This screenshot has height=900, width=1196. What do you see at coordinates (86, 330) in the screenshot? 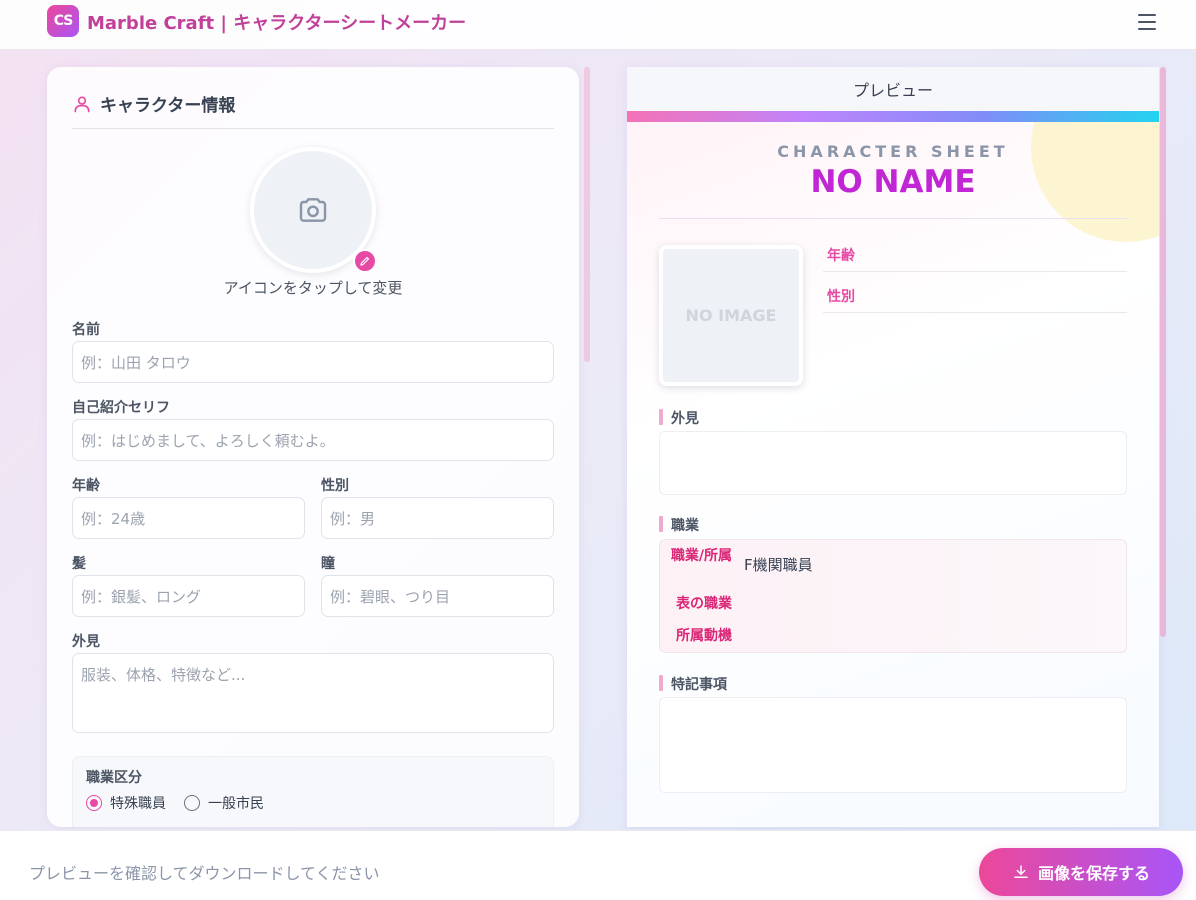
I see `name-label: 名前` at bounding box center [86, 330].